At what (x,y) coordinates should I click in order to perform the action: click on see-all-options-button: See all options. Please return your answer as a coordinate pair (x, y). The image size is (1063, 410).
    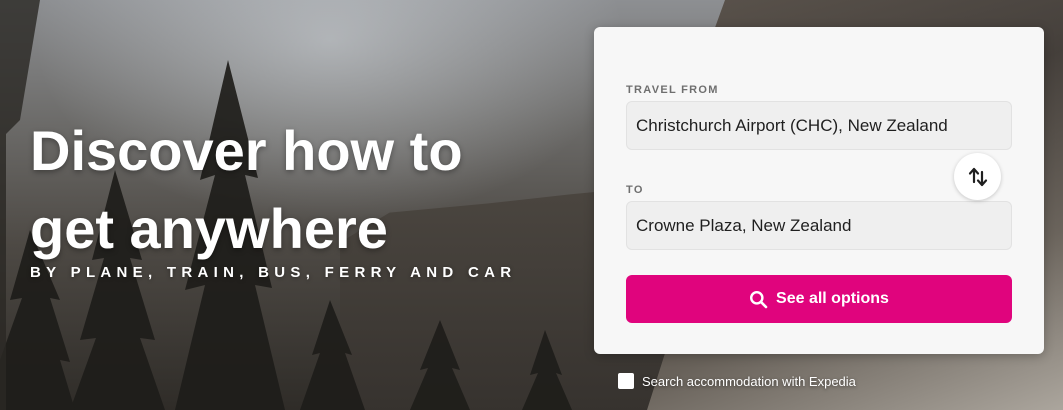
    Looking at the image, I should click on (819, 299).